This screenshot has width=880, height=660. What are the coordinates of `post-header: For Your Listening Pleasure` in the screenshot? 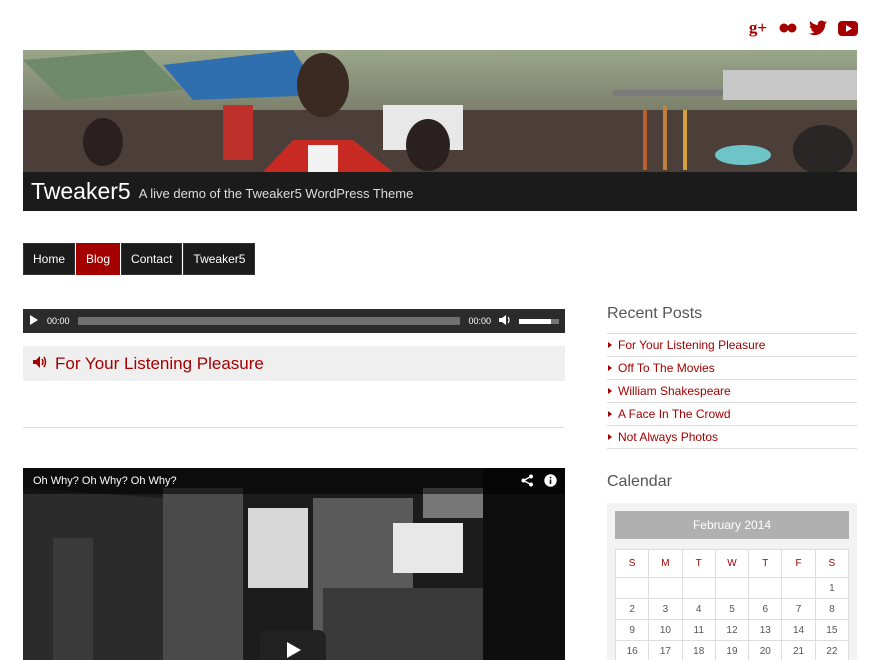 It's located at (294, 363).